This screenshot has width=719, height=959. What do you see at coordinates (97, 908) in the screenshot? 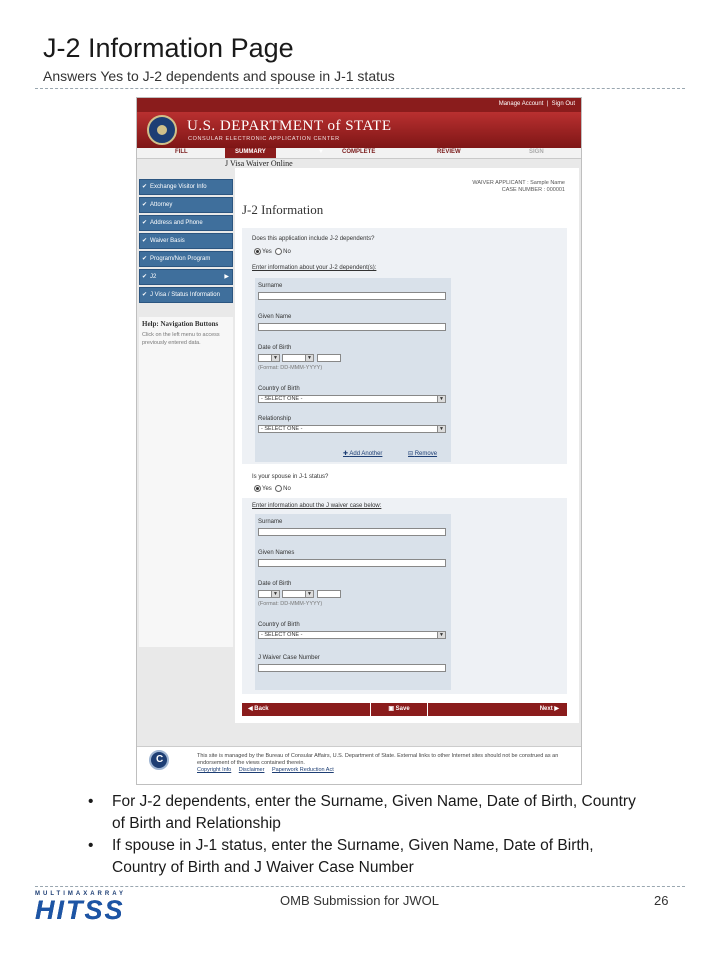
I see `hitss-logo: MULTIMAXARRAY HITSS` at bounding box center [97, 908].